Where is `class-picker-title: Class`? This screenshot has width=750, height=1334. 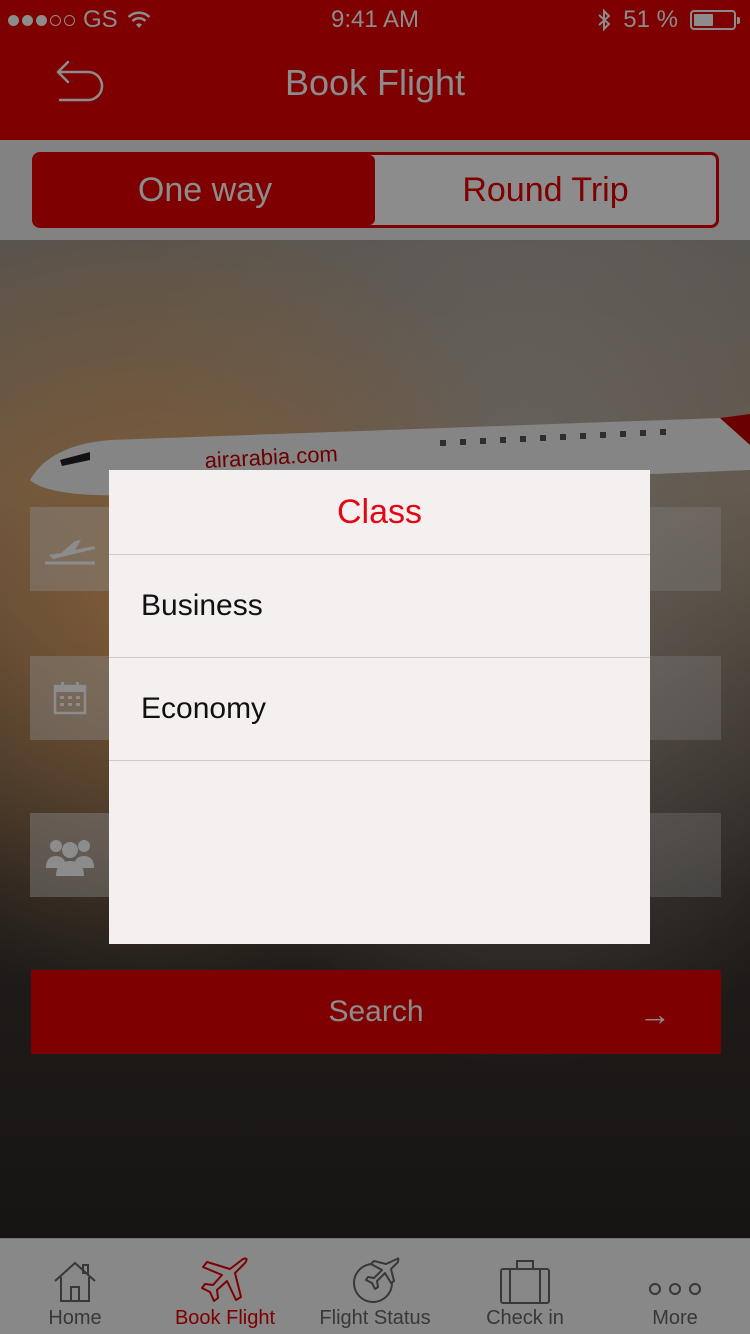 class-picker-title: Class is located at coordinates (379, 512).